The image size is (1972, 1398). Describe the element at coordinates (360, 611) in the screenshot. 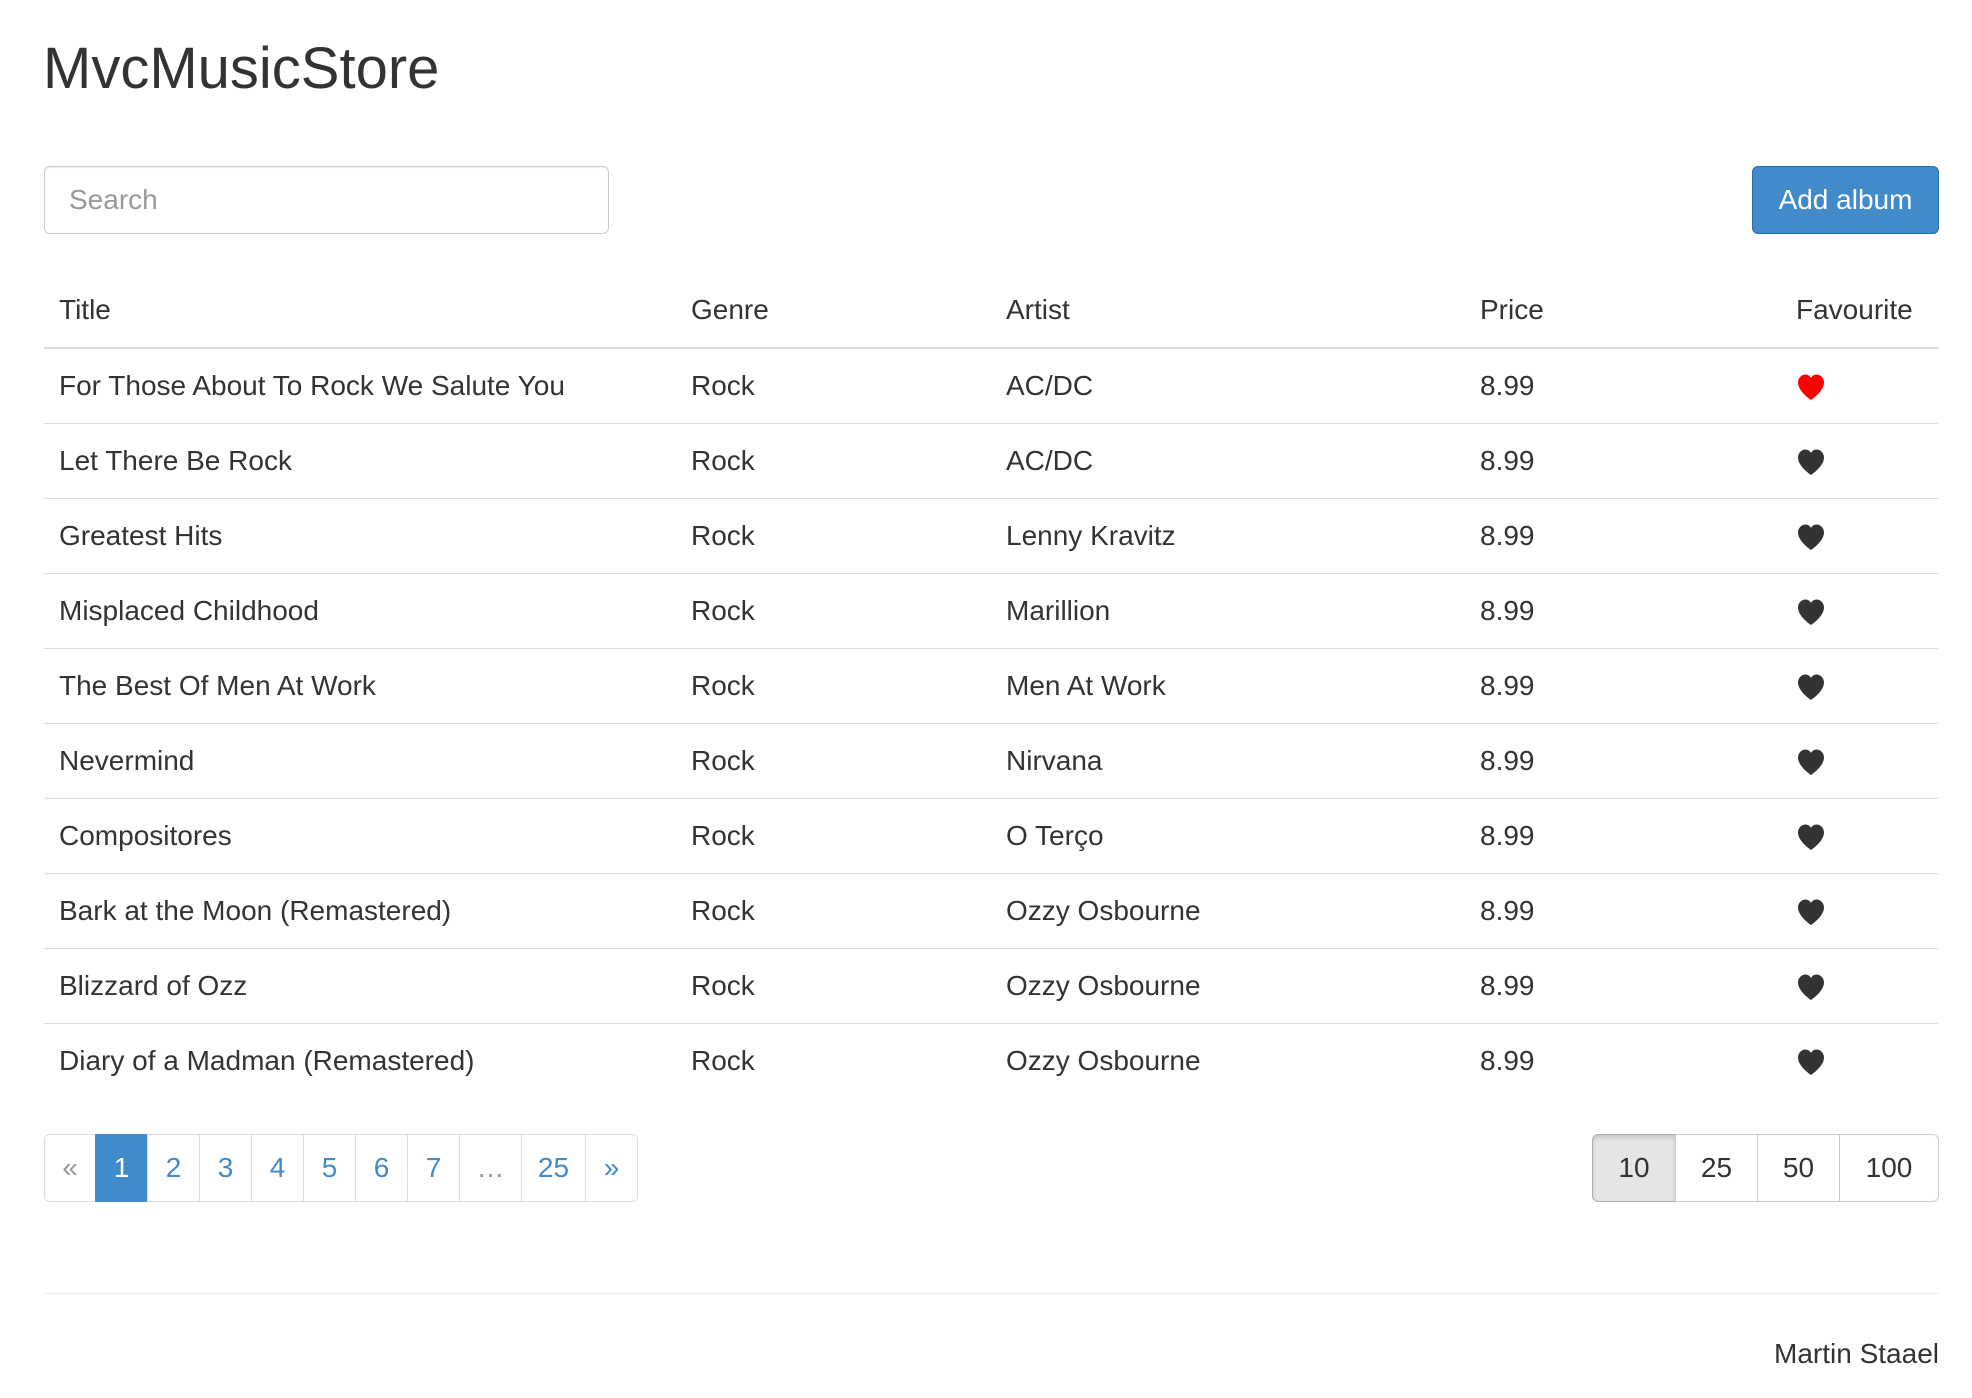

I see `cell-title: Misplaced Childhood` at that location.